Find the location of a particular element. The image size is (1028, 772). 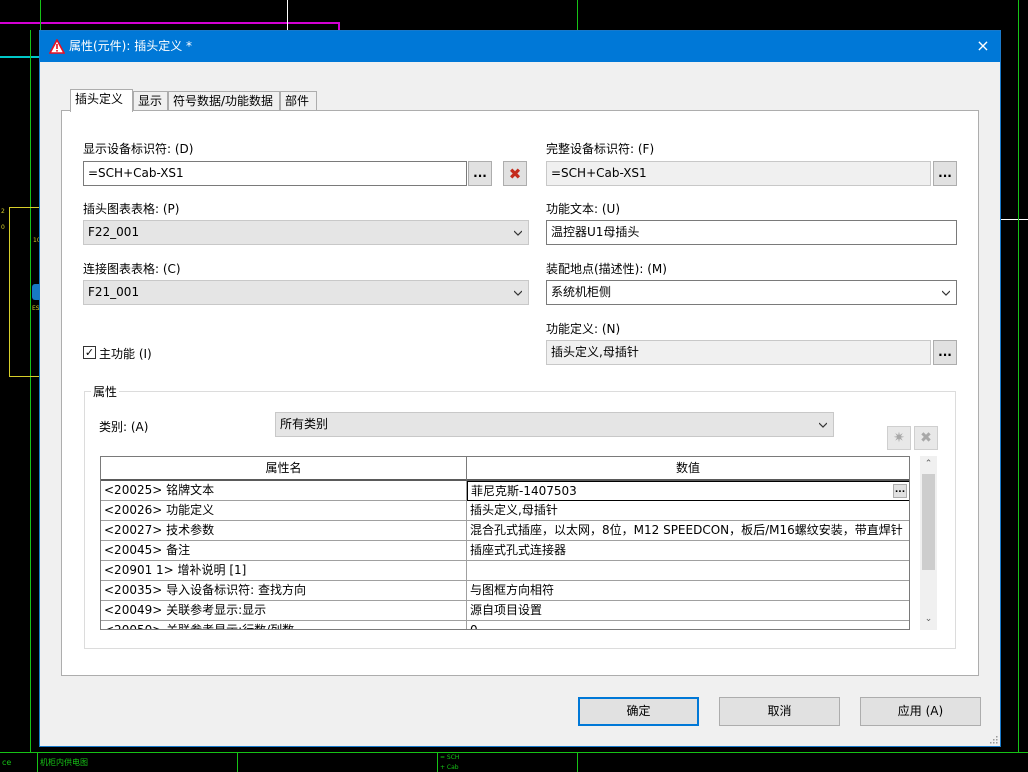

table-row: <20026> 功能定义 插头定义,母插针 is located at coordinates (505, 511).